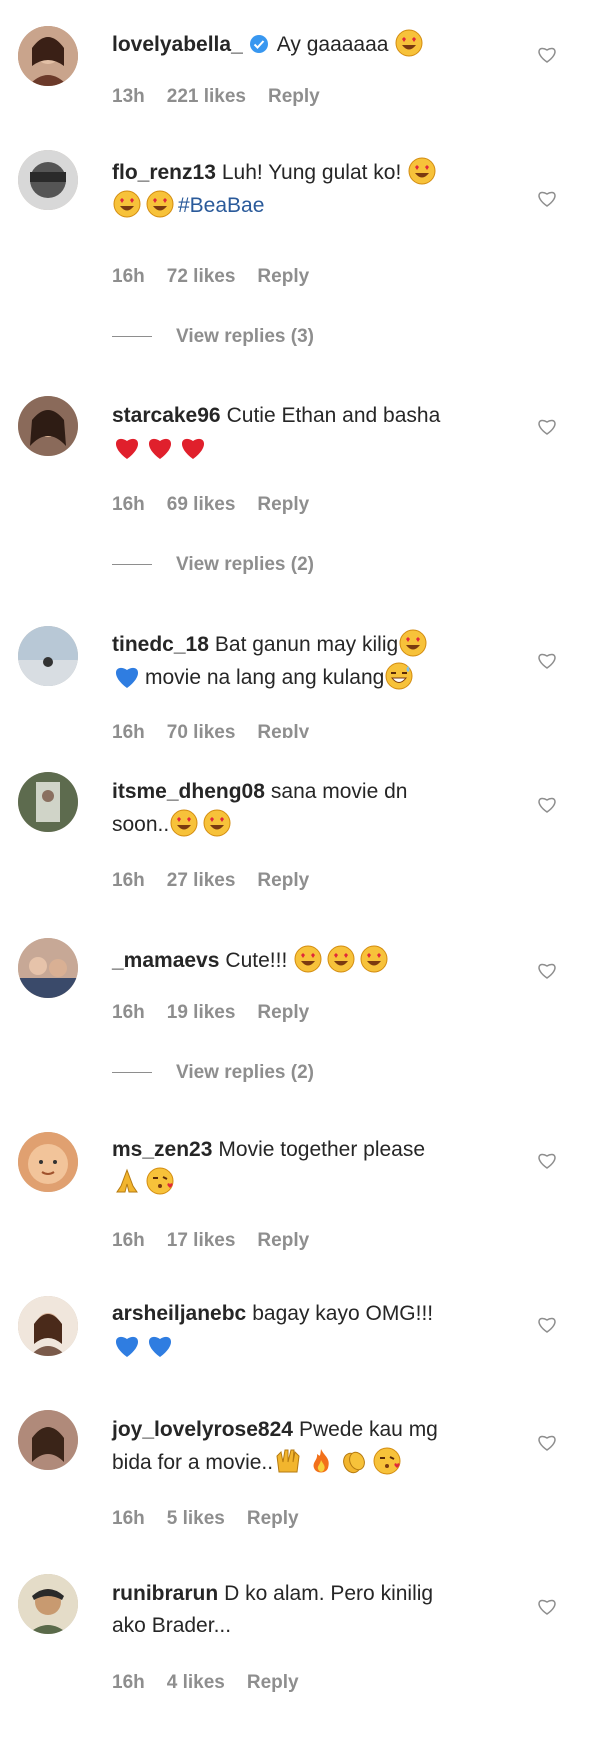 The width and height of the screenshot is (600, 1745). I want to click on comment-meta: 16h 5 likes Reply, so click(216, 1519).